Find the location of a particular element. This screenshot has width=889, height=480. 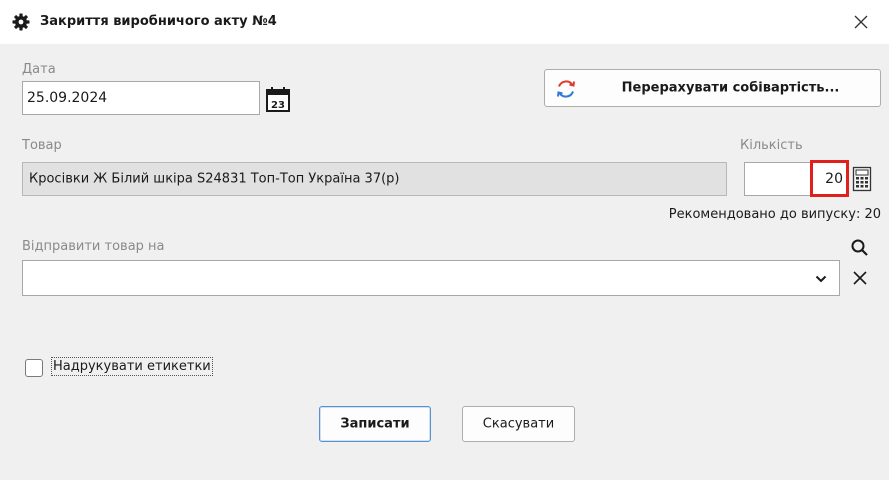

calculator-icon is located at coordinates (862, 179).